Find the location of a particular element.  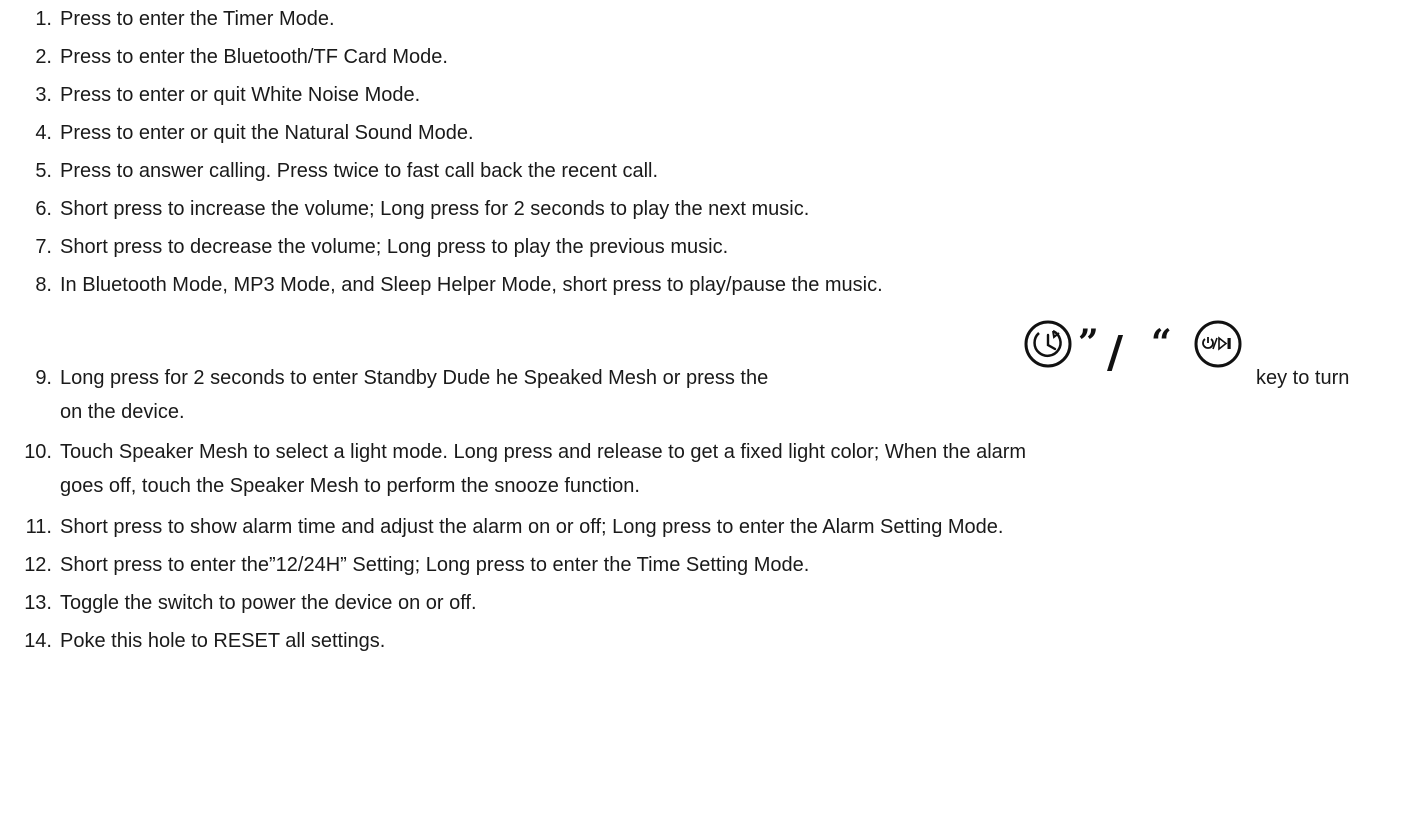

item-number: 5. is located at coordinates (43, 171).